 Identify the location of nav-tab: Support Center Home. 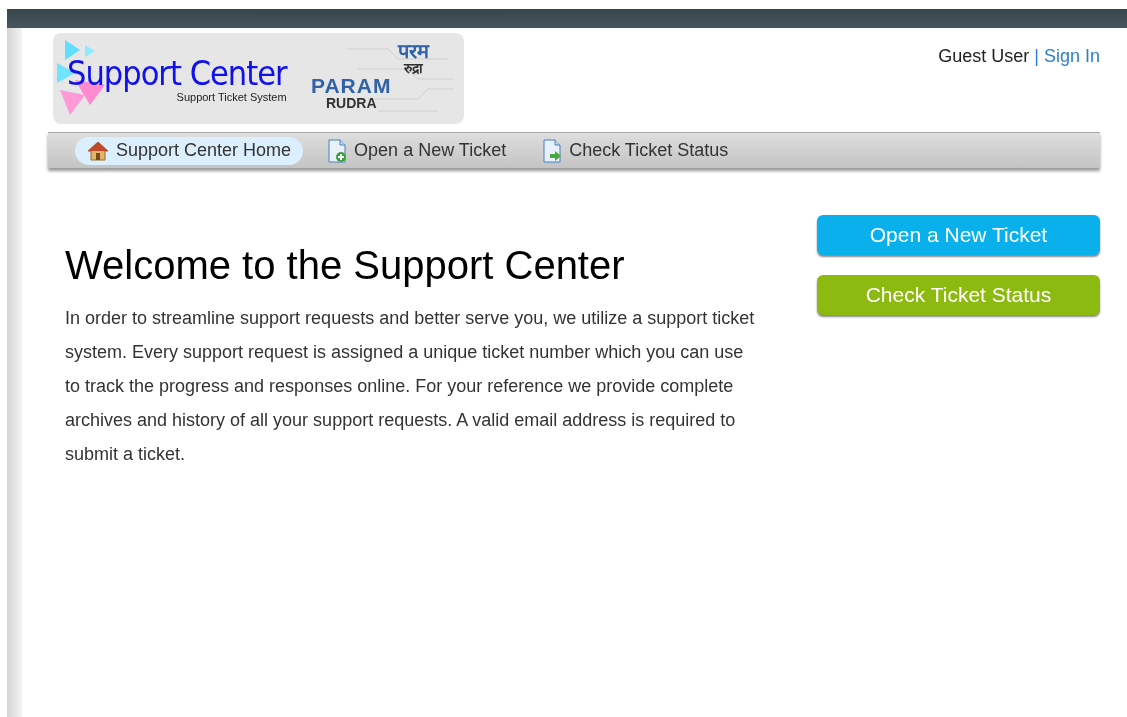
(189, 150).